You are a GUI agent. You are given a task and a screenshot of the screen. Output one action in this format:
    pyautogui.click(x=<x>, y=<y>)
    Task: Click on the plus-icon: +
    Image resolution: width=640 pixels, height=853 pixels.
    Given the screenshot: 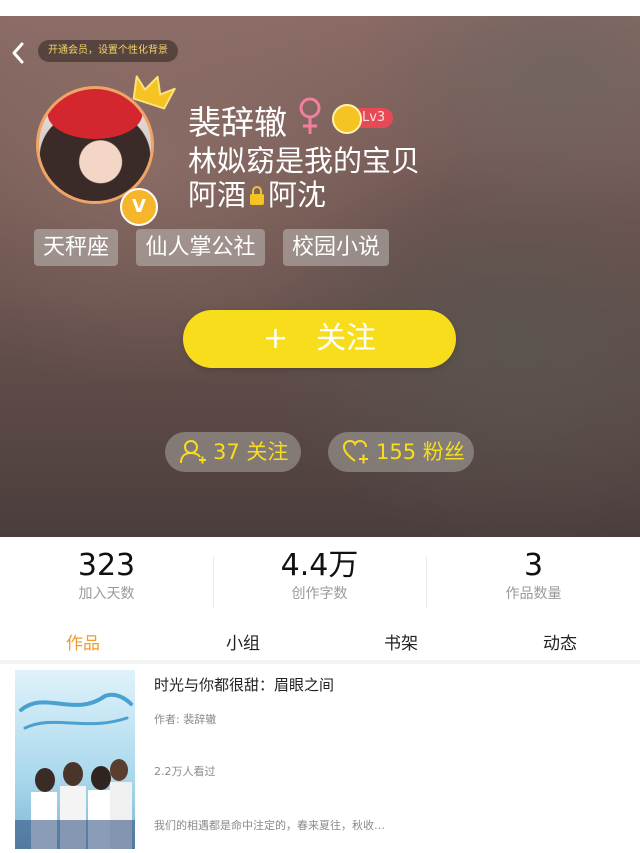 What is the action you would take?
    pyautogui.click(x=275, y=338)
    